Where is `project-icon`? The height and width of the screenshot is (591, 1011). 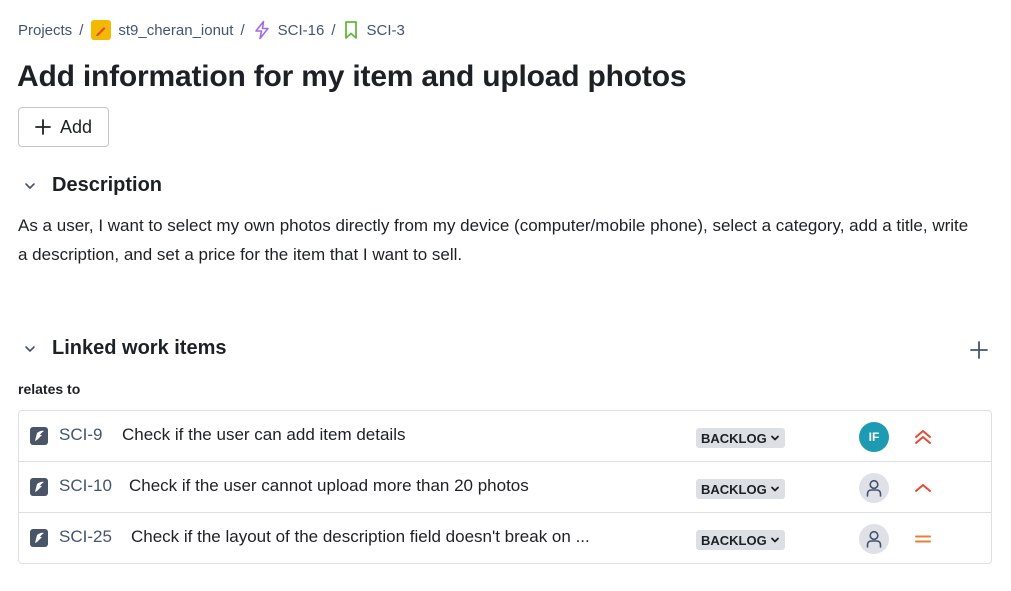 project-icon is located at coordinates (101, 30).